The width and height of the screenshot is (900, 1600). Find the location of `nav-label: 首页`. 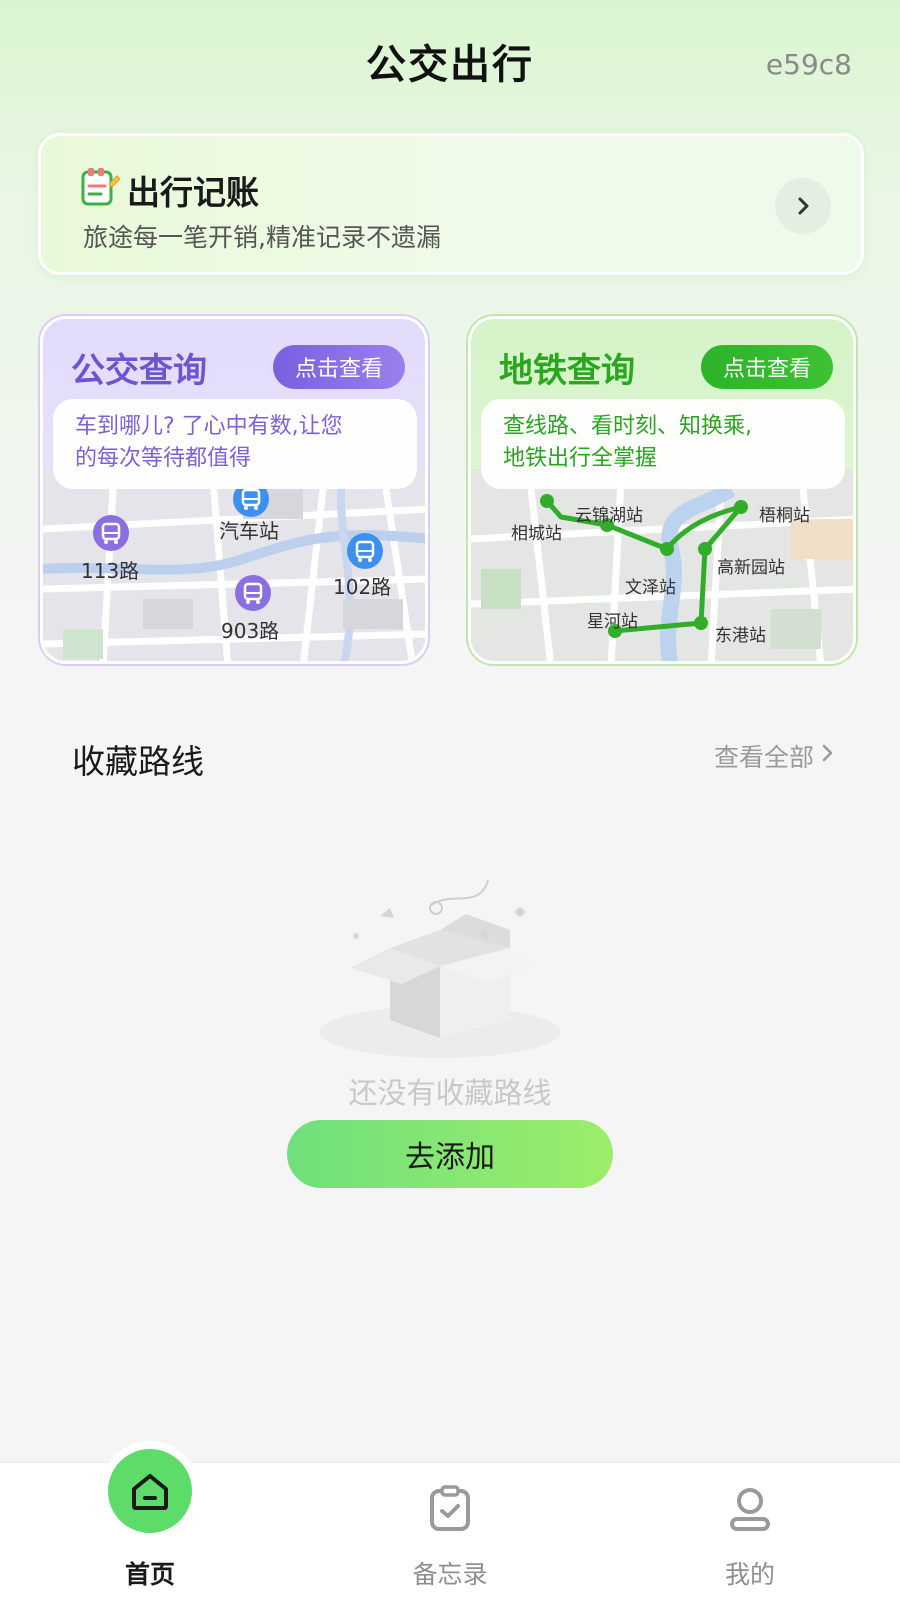

nav-label: 首页 is located at coordinates (149, 1574).